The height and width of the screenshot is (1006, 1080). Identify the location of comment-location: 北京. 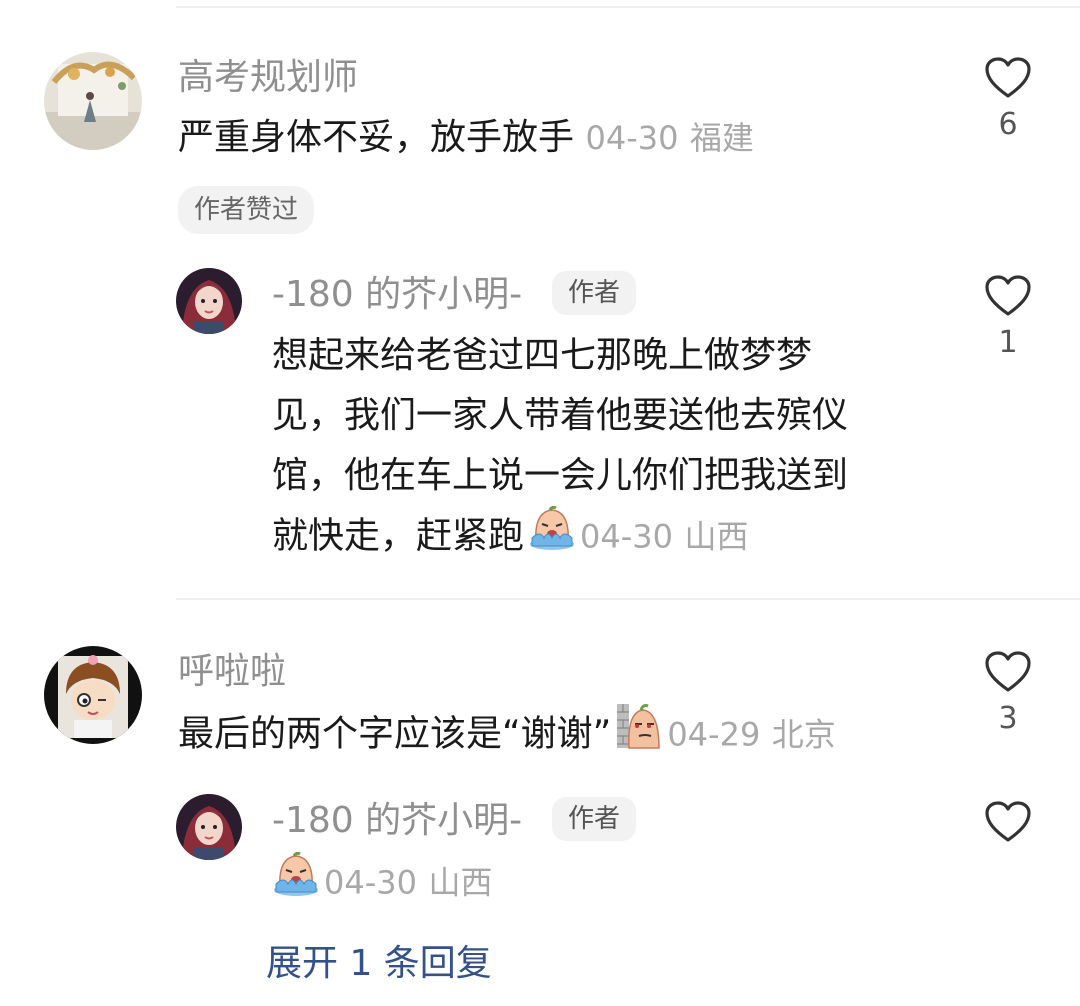
(803, 734).